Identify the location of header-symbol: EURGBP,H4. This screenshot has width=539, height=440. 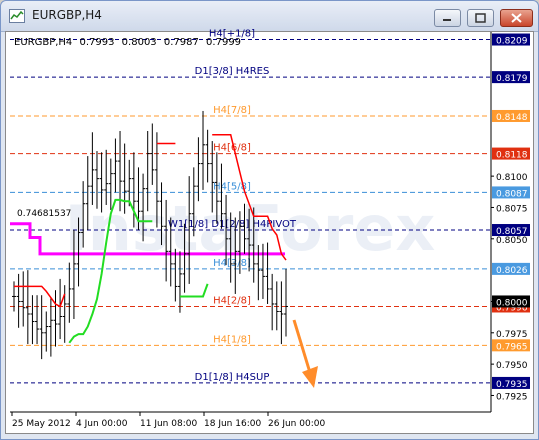
(43, 42).